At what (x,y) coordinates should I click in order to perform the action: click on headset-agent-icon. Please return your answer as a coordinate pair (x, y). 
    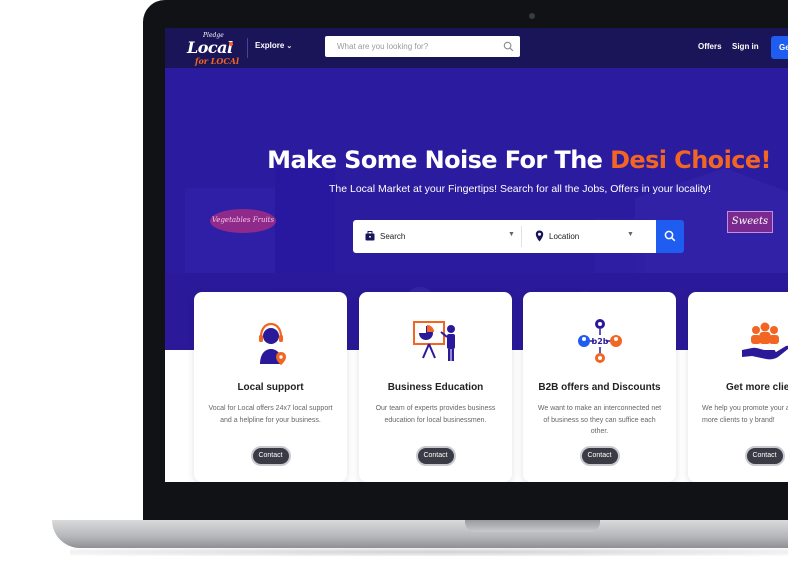
    Looking at the image, I should click on (272, 343).